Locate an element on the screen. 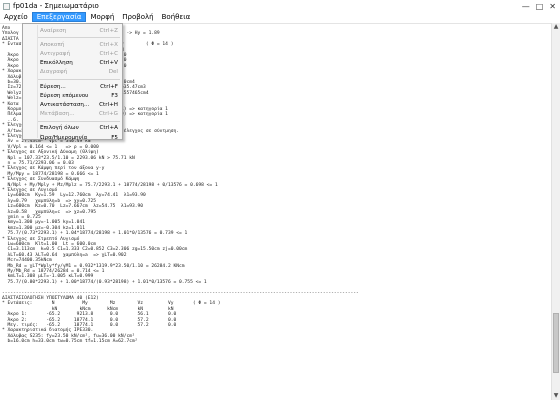  edit-menu-item: Μετάβαση... Ctrl+G is located at coordinates (72, 114).